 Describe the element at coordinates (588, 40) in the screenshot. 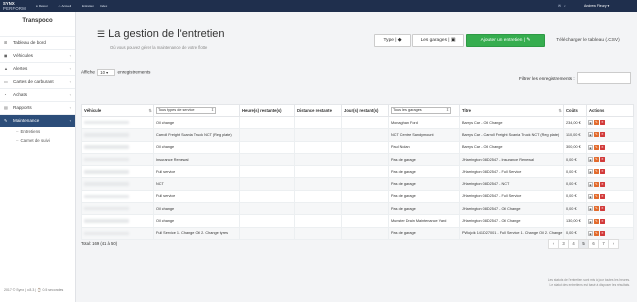

I see `download-csv-button: Télécharger le tableau (.CSV)` at that location.